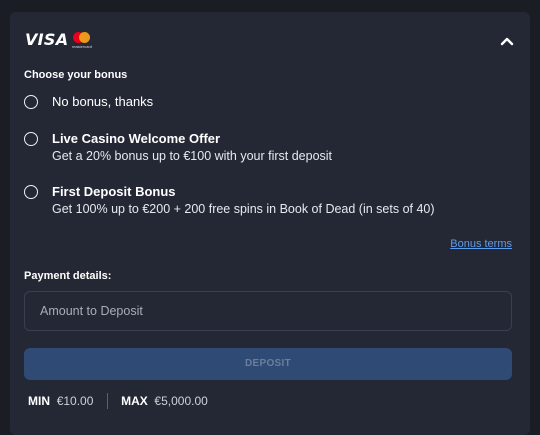 This screenshot has height=435, width=540. I want to click on bonus-option-title: First Deposit Bonus, so click(114, 191).